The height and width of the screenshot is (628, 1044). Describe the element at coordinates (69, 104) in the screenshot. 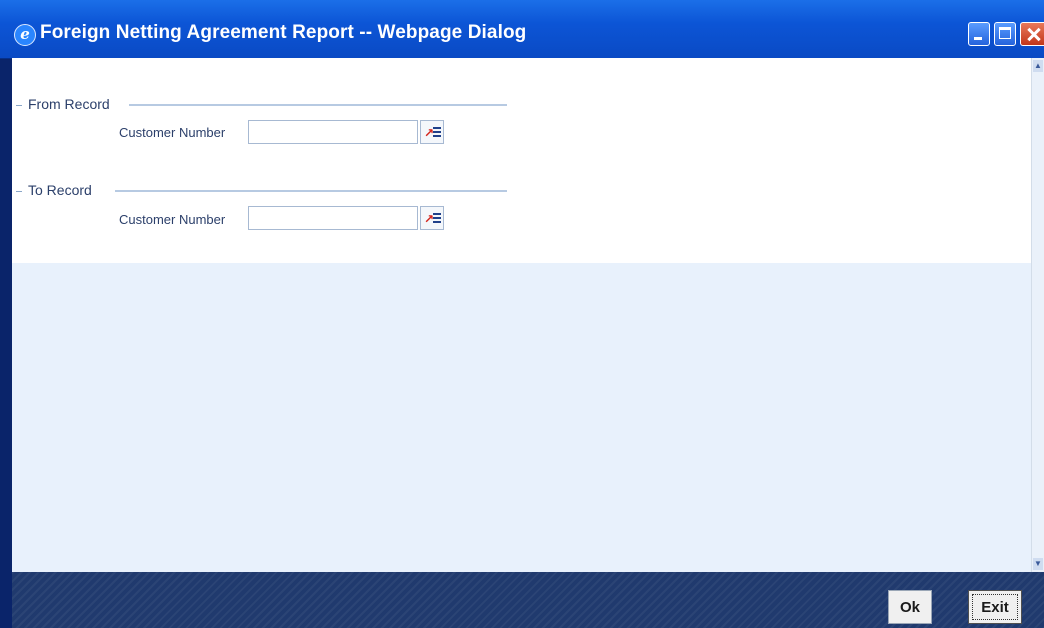

I see `from-record-title: From Record` at that location.